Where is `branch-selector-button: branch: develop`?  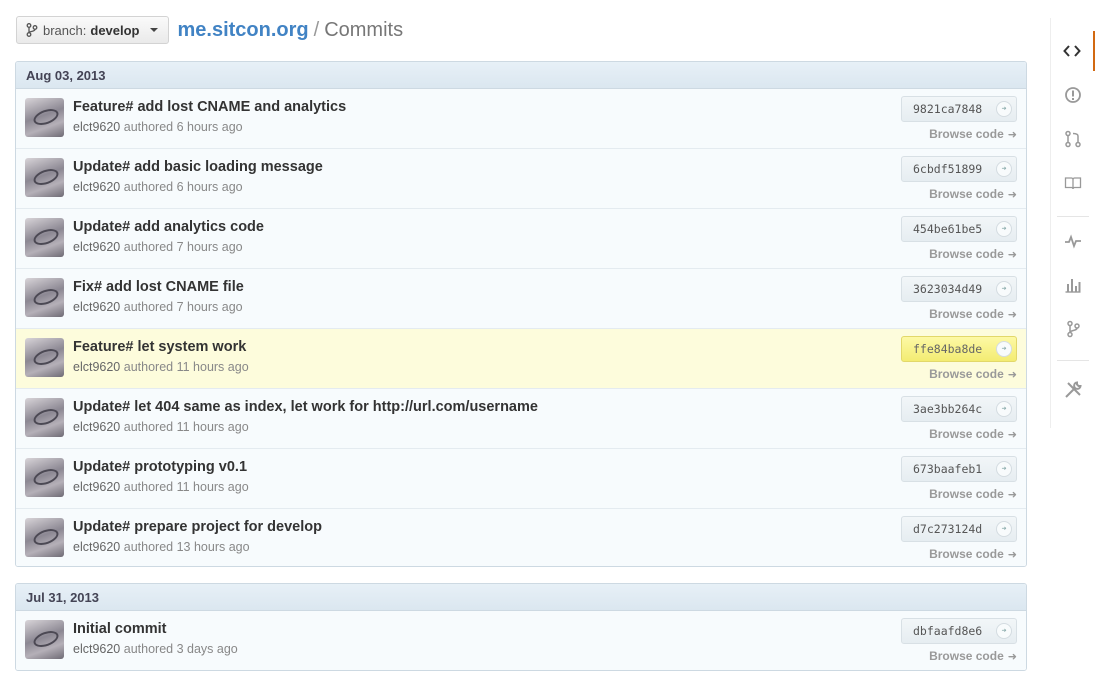 branch-selector-button: branch: develop is located at coordinates (92, 30).